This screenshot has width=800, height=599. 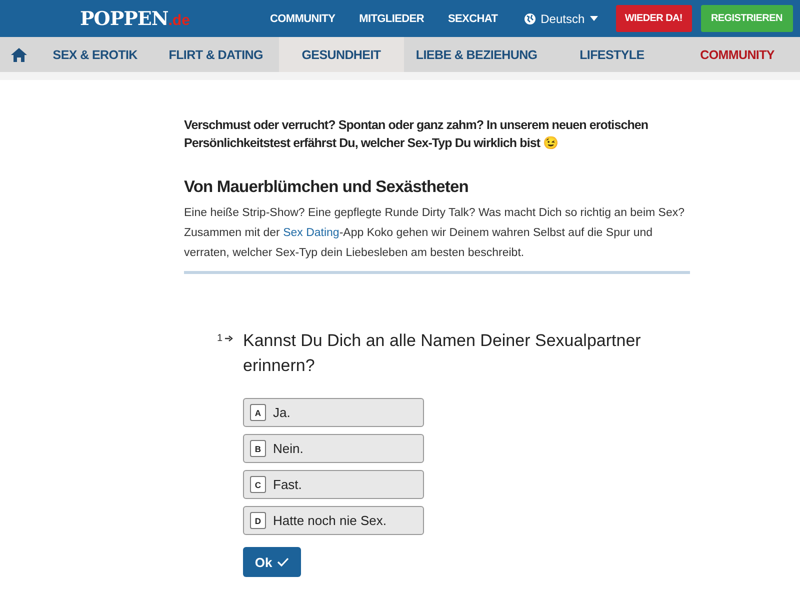 What do you see at coordinates (341, 54) in the screenshot?
I see `nav-tab: GESUNDHEIT` at bounding box center [341, 54].